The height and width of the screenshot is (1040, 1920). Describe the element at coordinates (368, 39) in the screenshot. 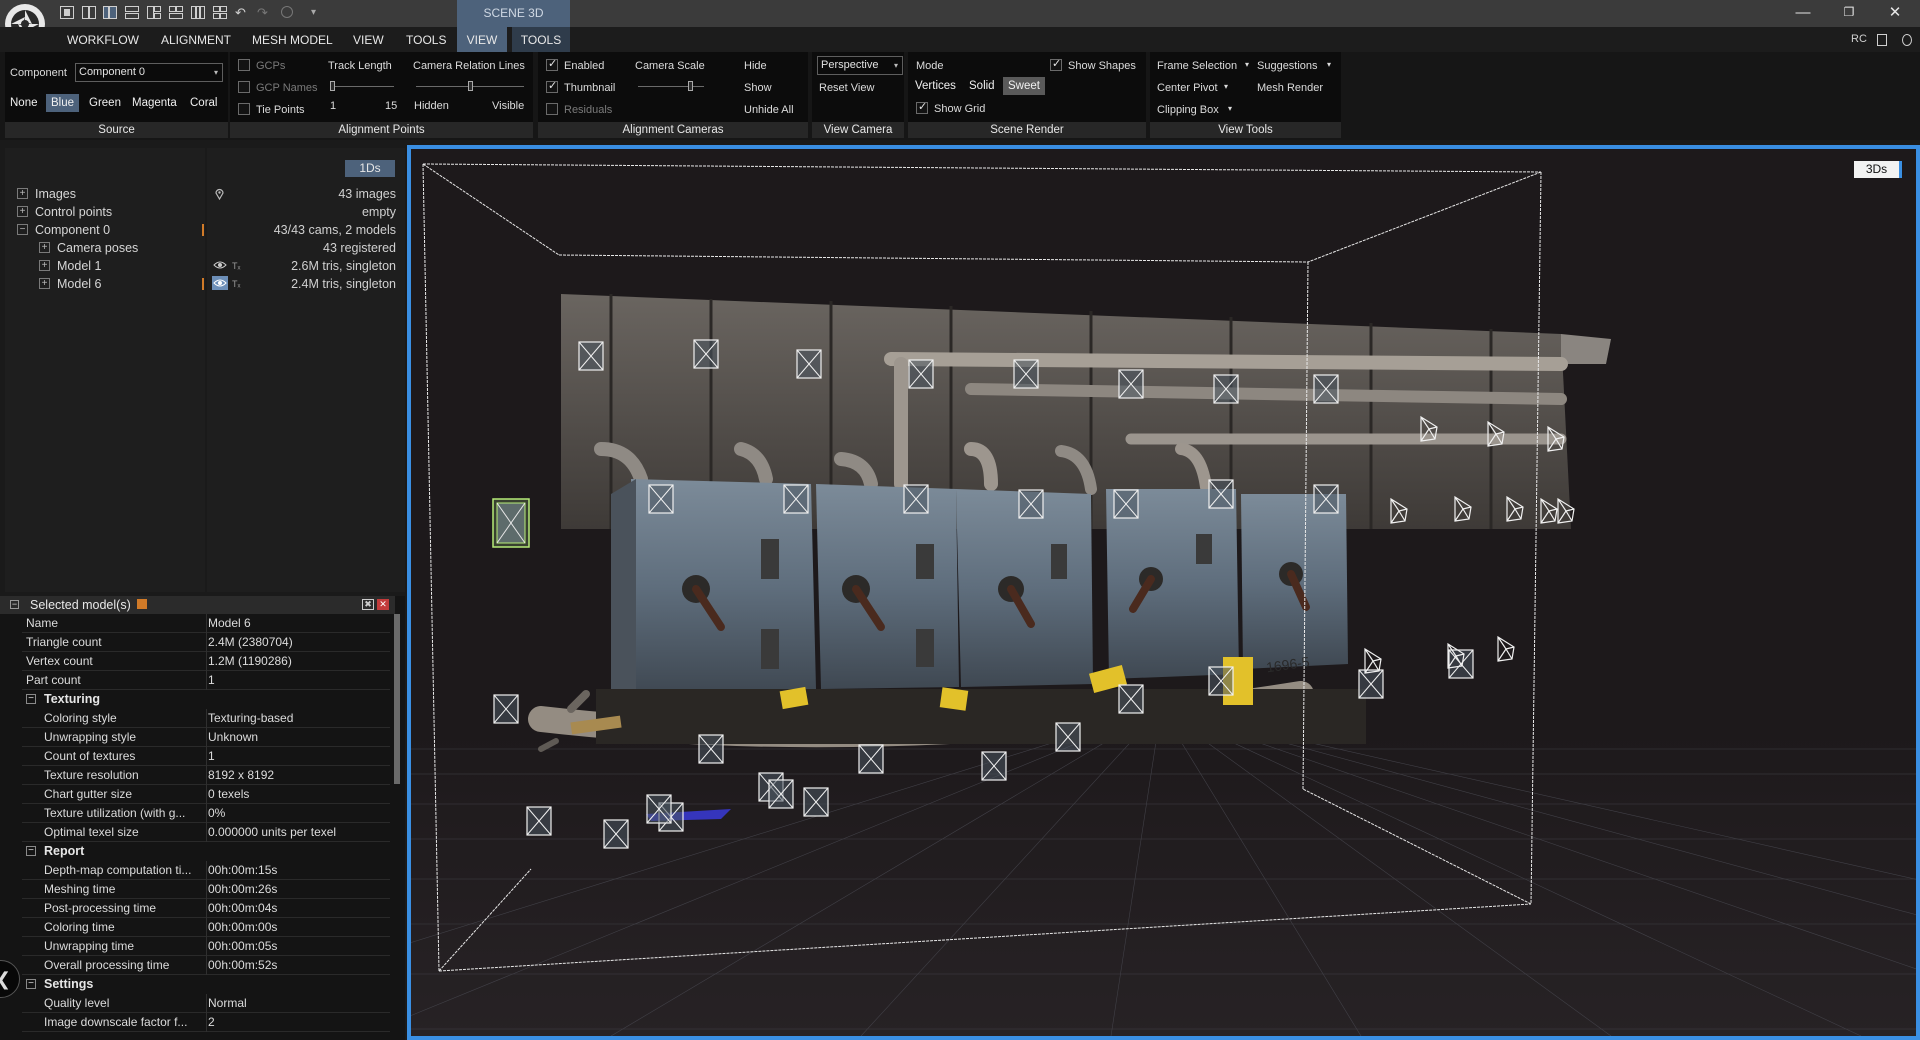

I see `menu-view: VIEW` at that location.